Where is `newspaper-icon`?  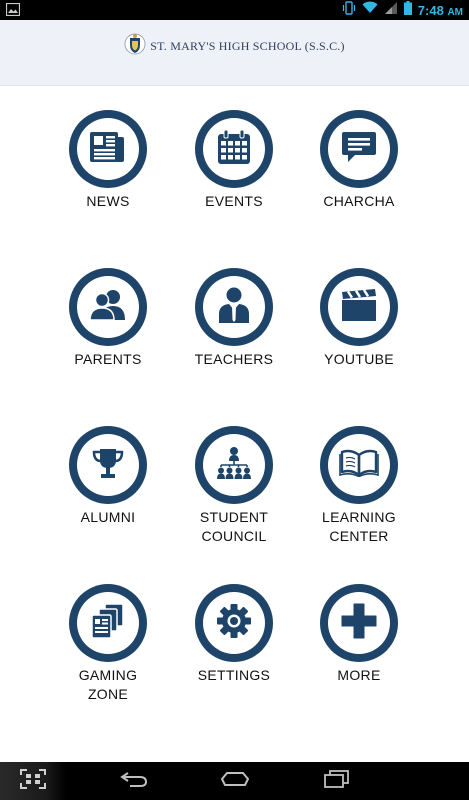 newspaper-icon is located at coordinates (108, 149).